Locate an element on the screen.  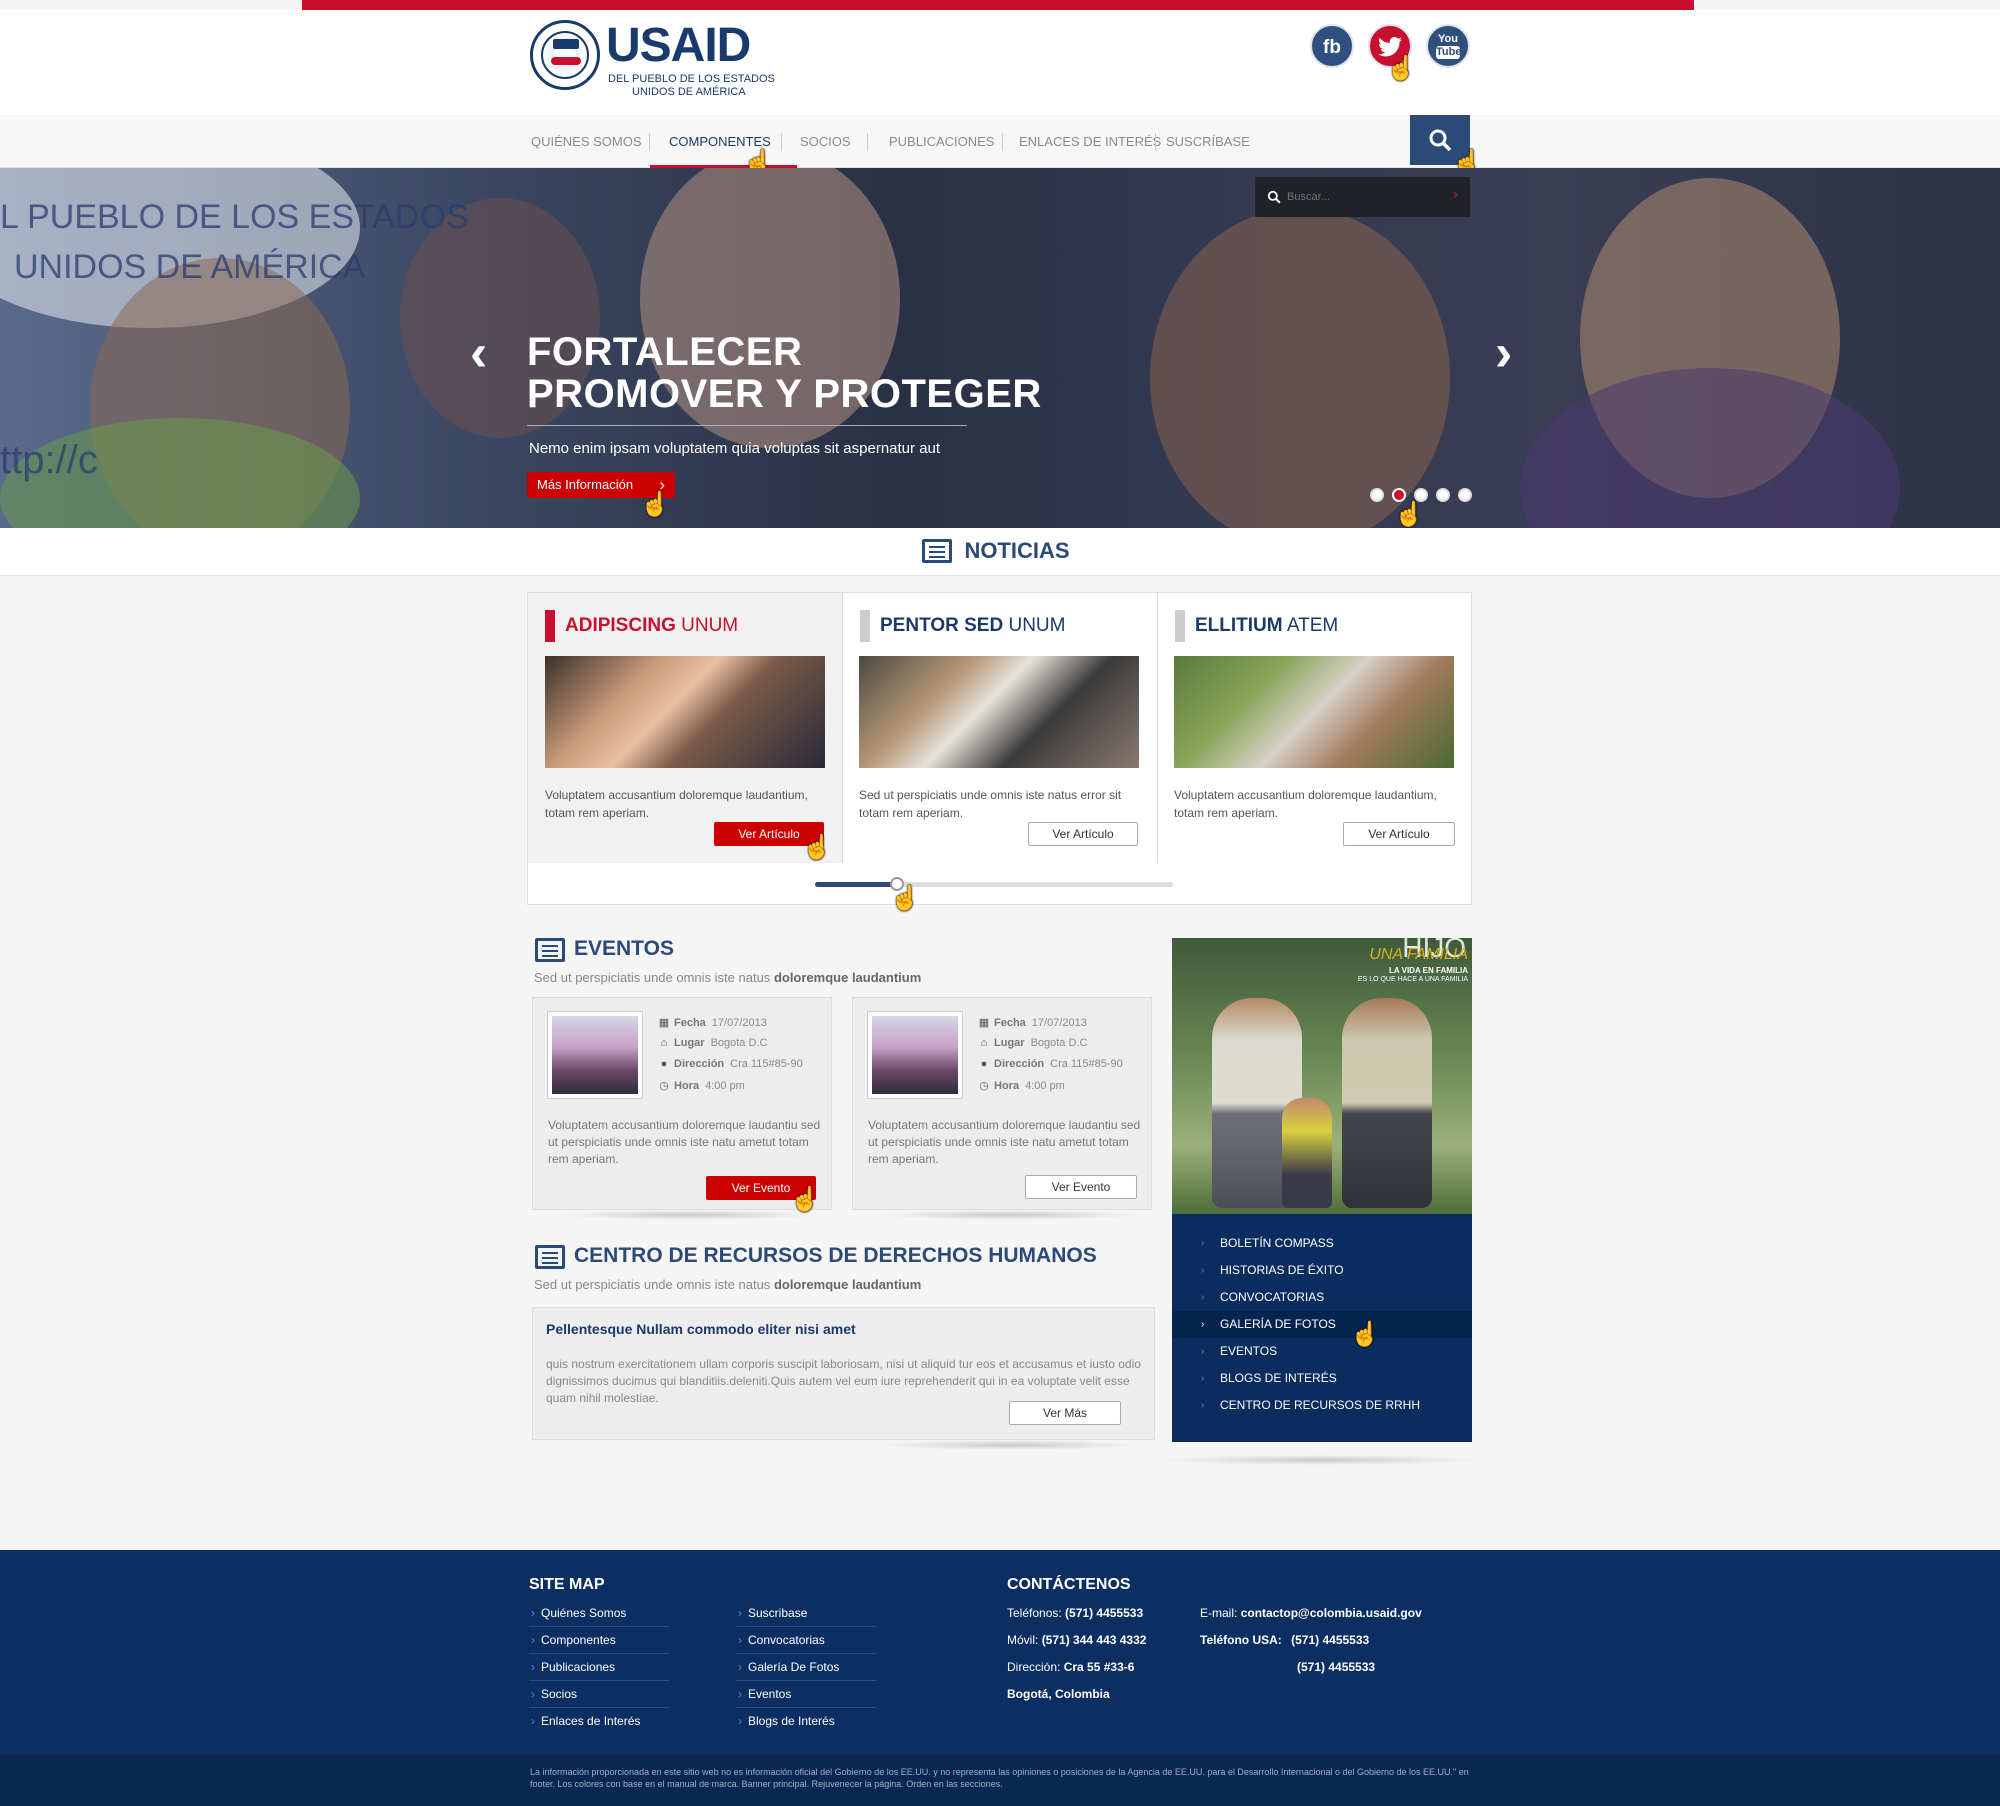
usa-phone-value-2: (571) 4455533 is located at coordinates (1336, 1667).